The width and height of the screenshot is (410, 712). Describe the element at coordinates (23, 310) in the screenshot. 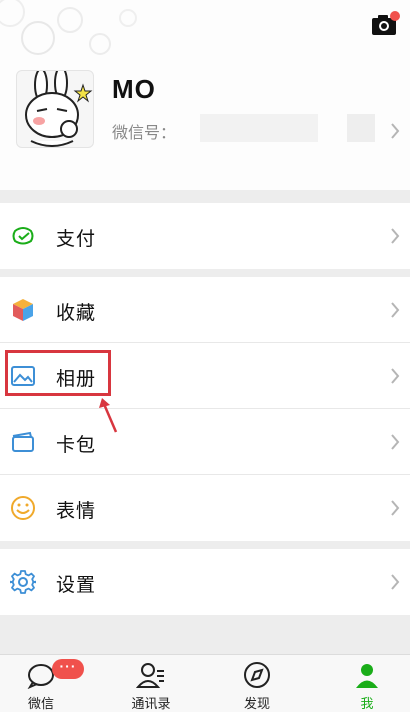

I see `cube-icon` at that location.